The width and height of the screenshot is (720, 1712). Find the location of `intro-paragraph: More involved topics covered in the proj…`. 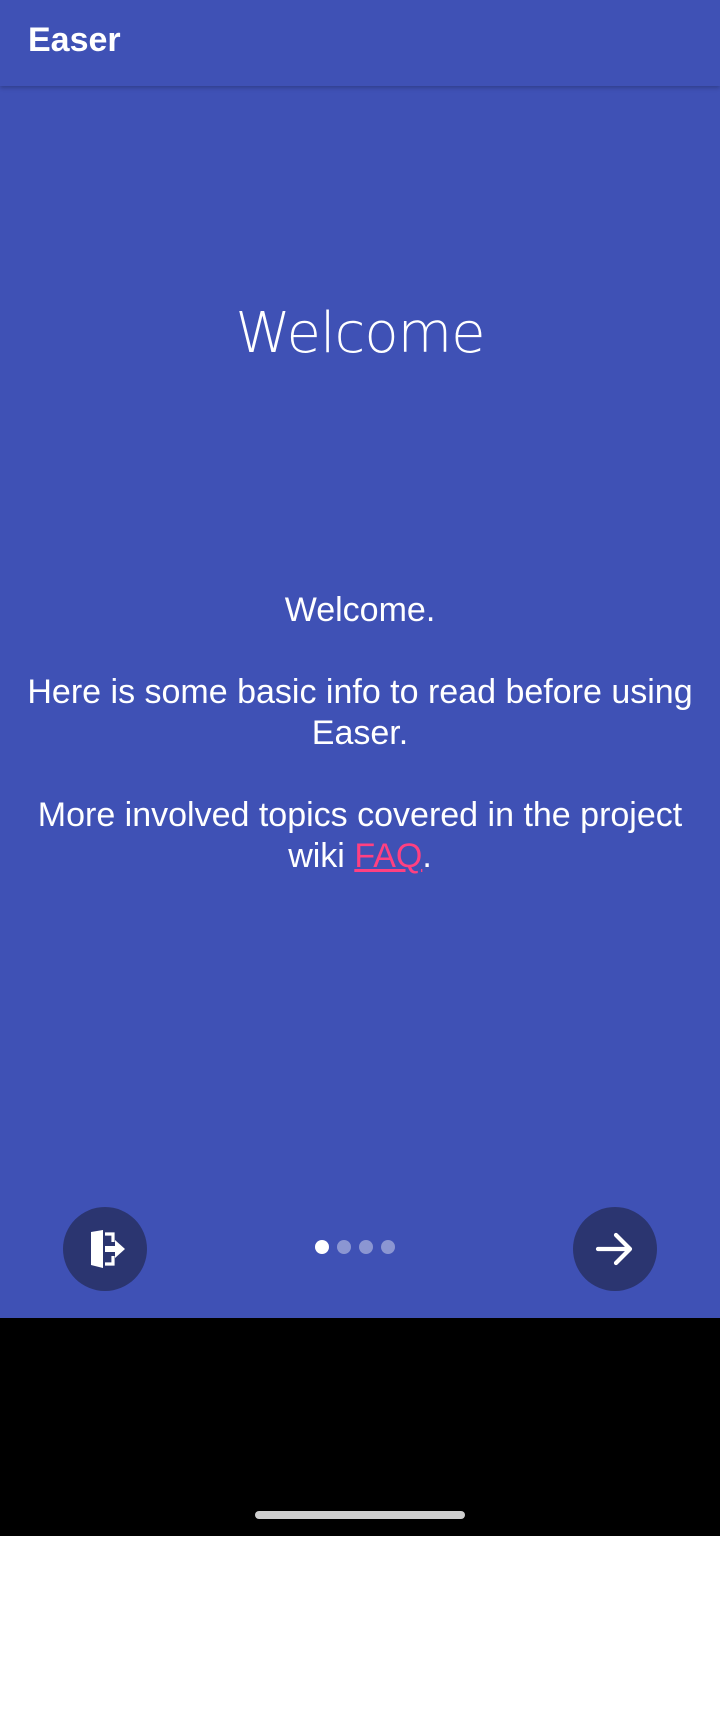

intro-paragraph: More involved topics covered in the proj… is located at coordinates (360, 836).